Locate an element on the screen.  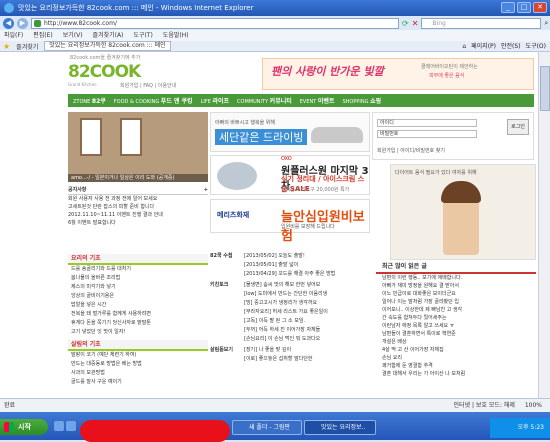
home-icon: ⌂ is located at coordinates (464, 46).